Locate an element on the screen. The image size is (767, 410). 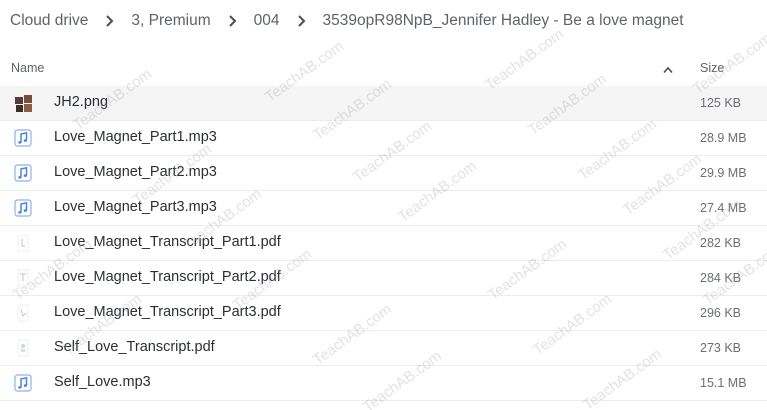
name-column-header: Name is located at coordinates (27, 68).